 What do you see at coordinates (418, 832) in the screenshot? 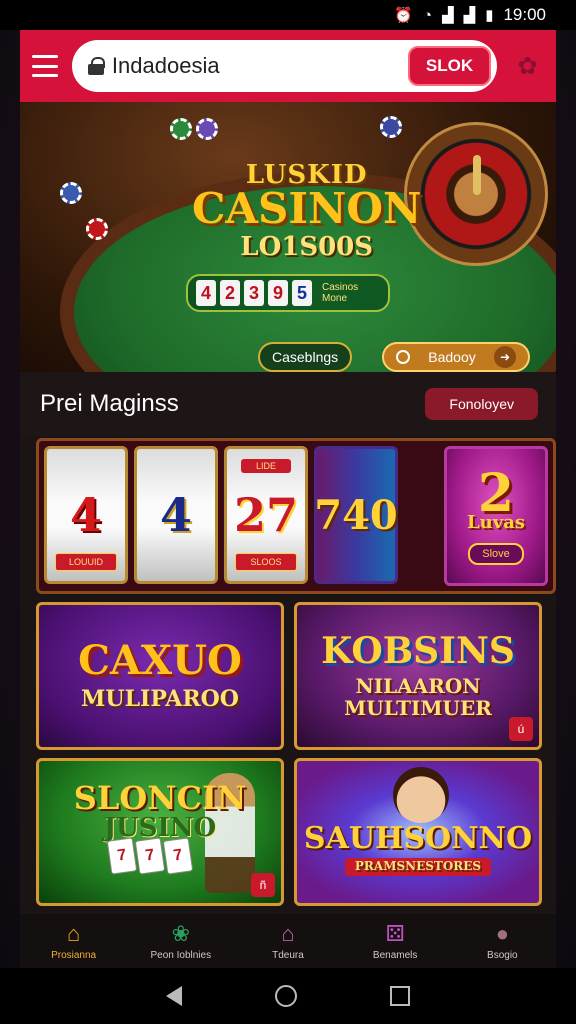
I see `game-card: SAUHSONNO PRAMSNESTORES` at bounding box center [418, 832].